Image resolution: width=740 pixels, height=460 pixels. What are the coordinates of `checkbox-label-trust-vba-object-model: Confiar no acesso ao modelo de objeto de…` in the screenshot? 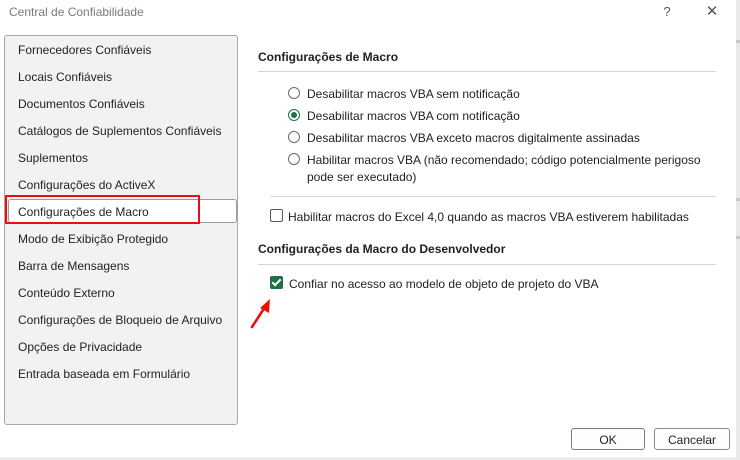 It's located at (444, 284).